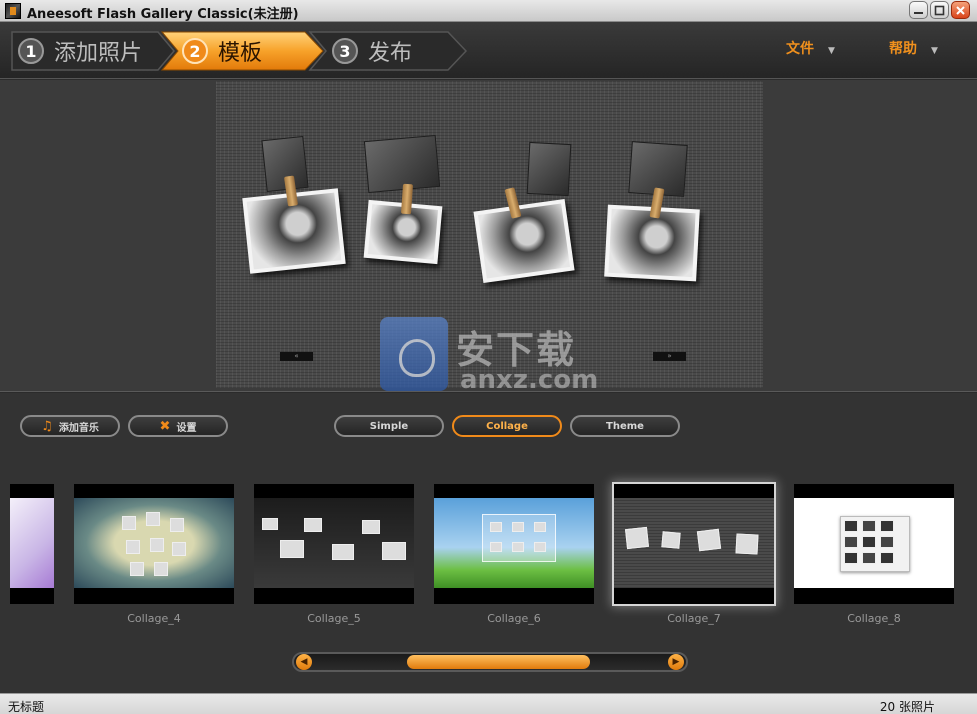 The image size is (977, 714). What do you see at coordinates (676, 662) in the screenshot?
I see `scroll-right-button: ▶` at bounding box center [676, 662].